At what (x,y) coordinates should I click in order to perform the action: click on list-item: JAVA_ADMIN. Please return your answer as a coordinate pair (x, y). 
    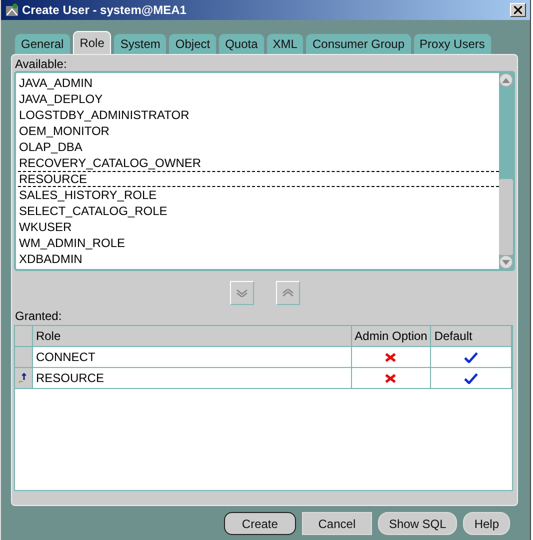
    Looking at the image, I should click on (258, 83).